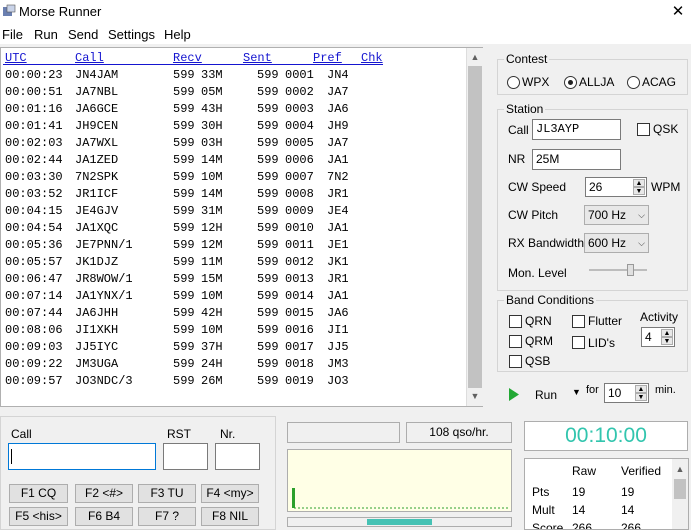 The height and width of the screenshot is (530, 691). Describe the element at coordinates (592, 390) in the screenshot. I see `for-label: for` at that location.